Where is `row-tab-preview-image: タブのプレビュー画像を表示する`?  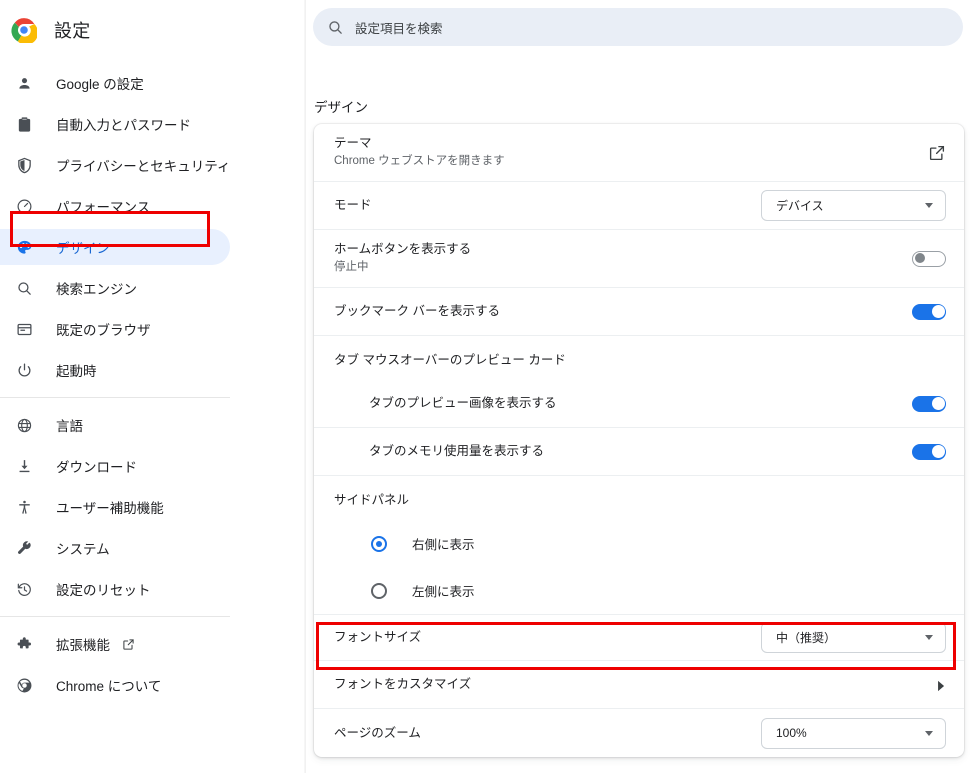 row-tab-preview-image: タブのプレビュー画像を表示する is located at coordinates (639, 404).